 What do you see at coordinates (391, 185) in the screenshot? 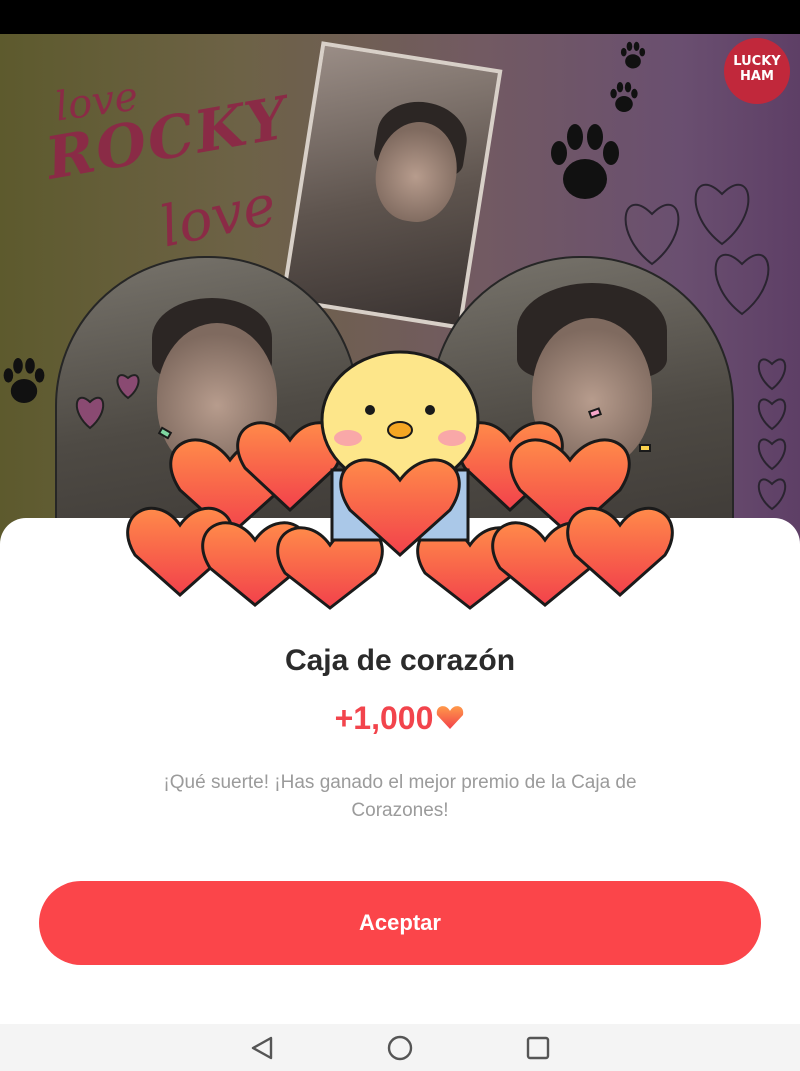
I see `photo-card` at bounding box center [391, 185].